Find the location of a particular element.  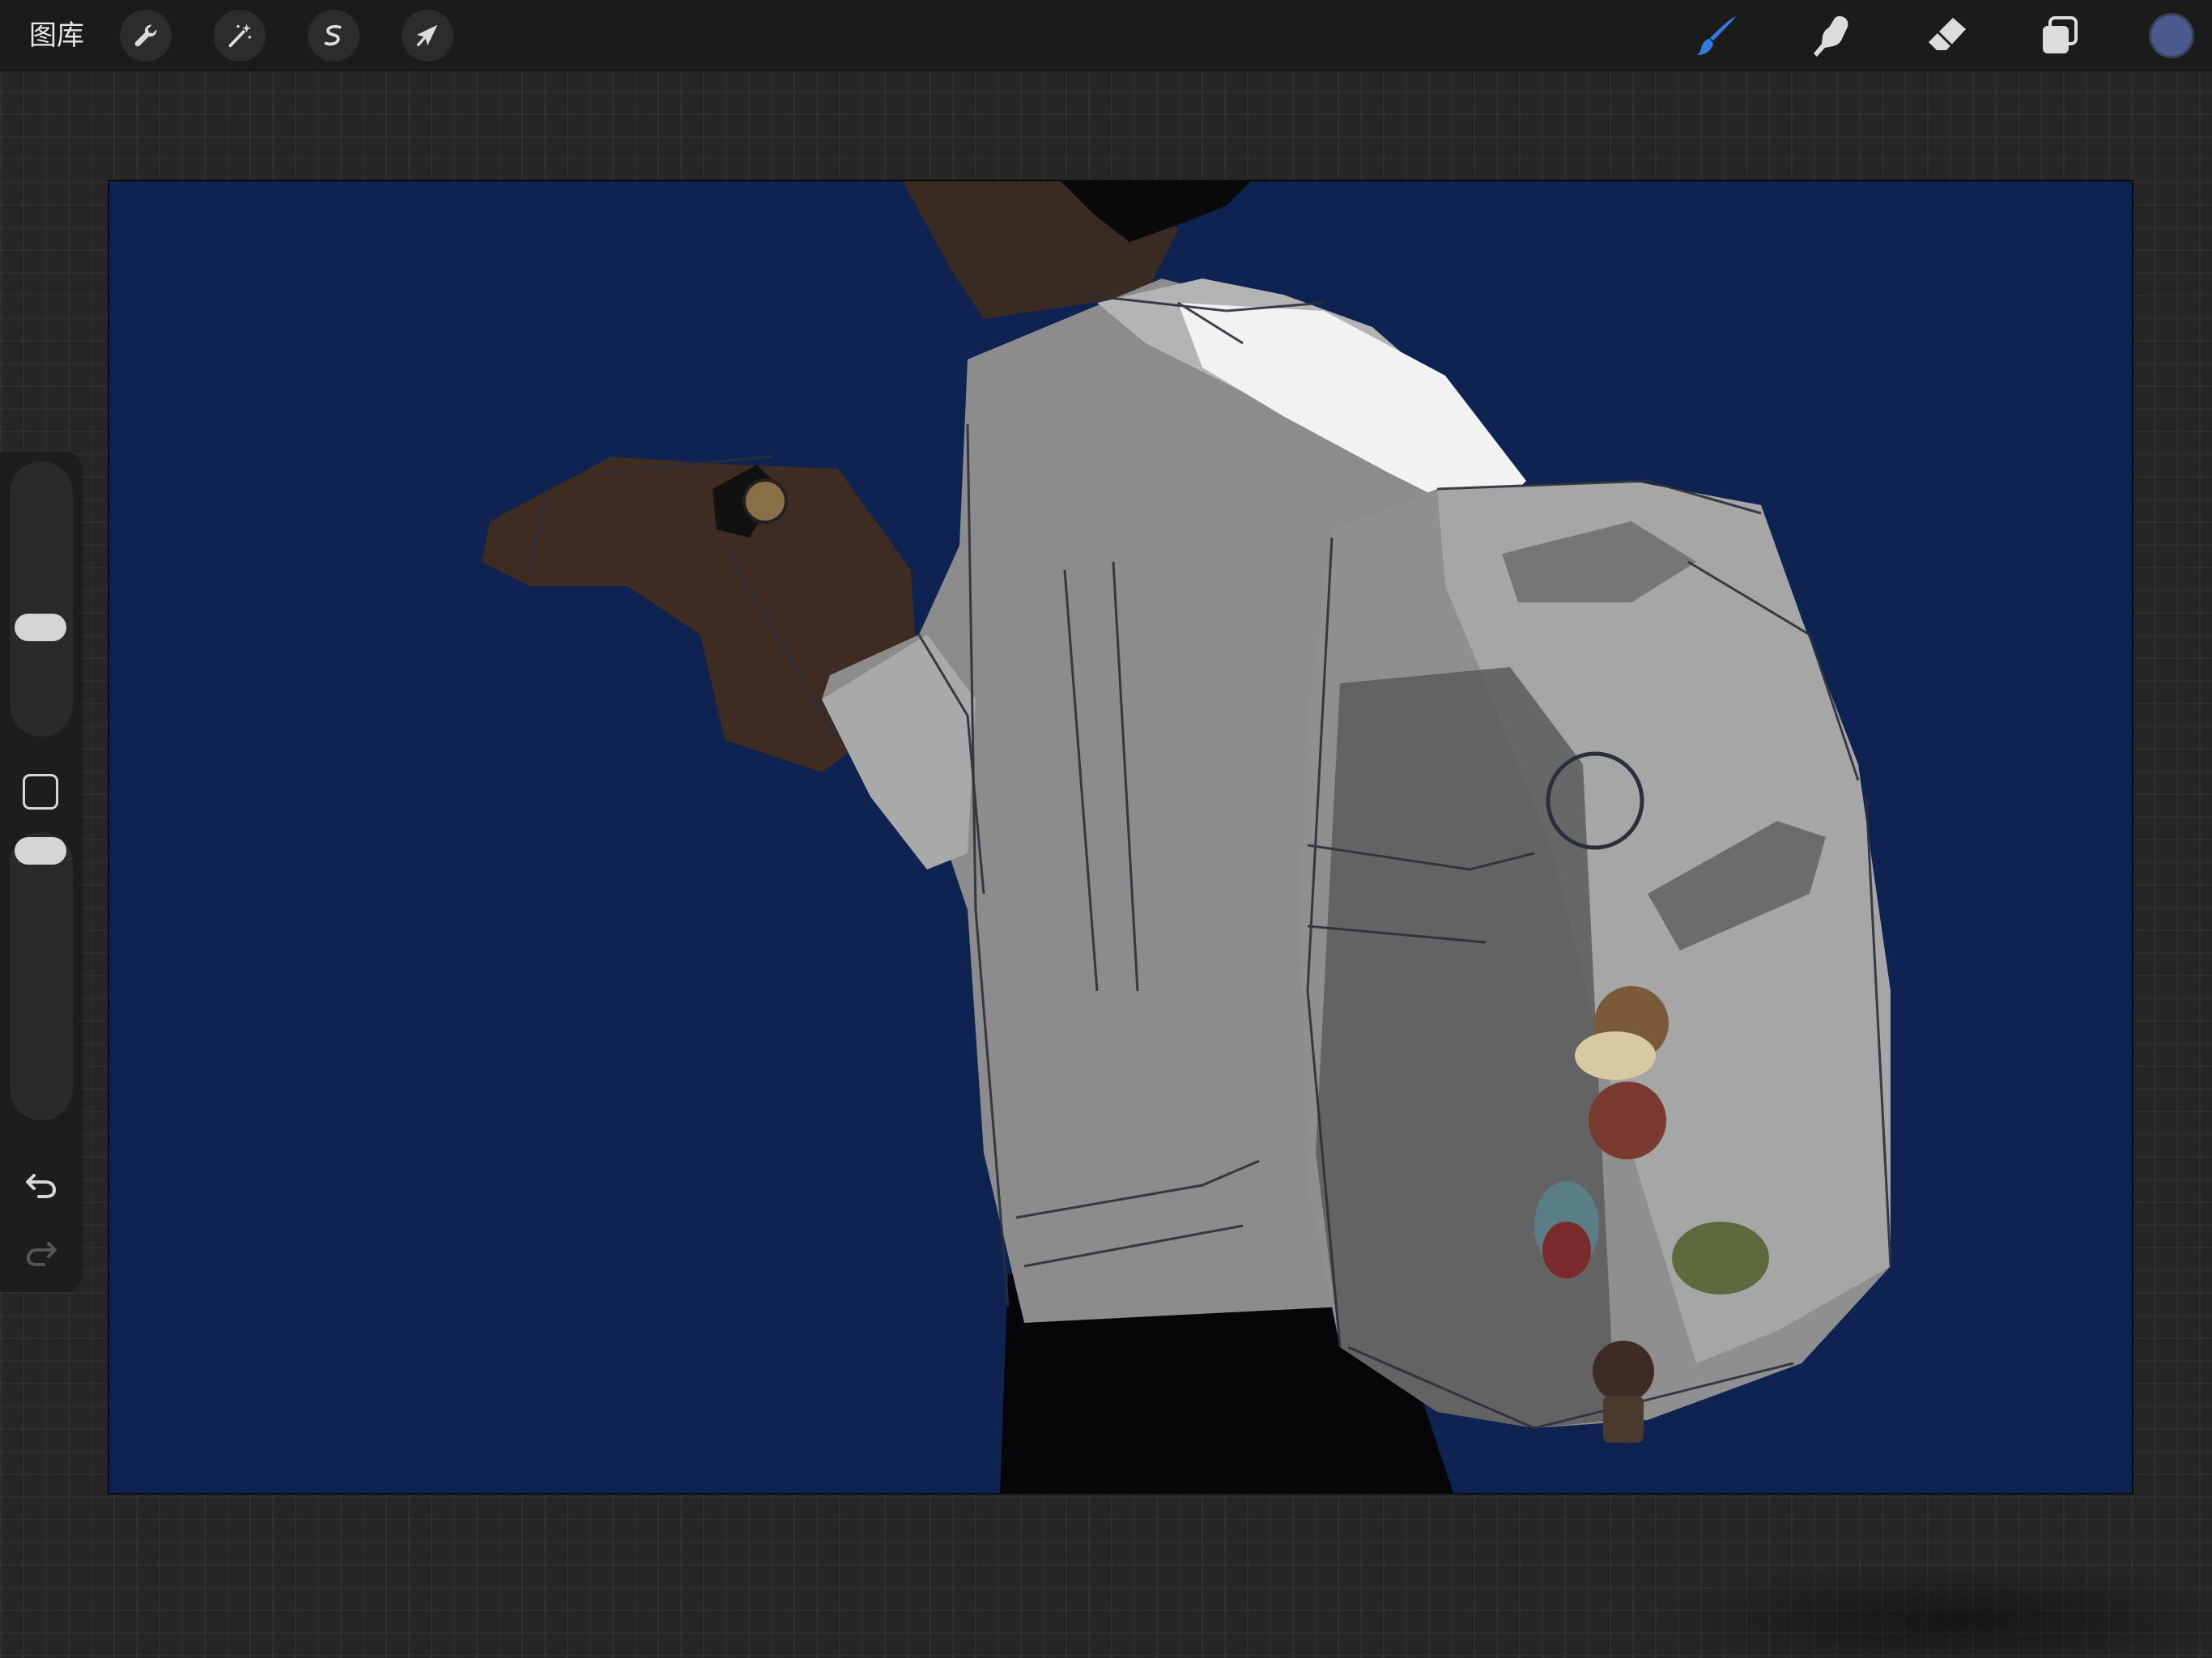

smudge-button is located at coordinates (1831, 35).